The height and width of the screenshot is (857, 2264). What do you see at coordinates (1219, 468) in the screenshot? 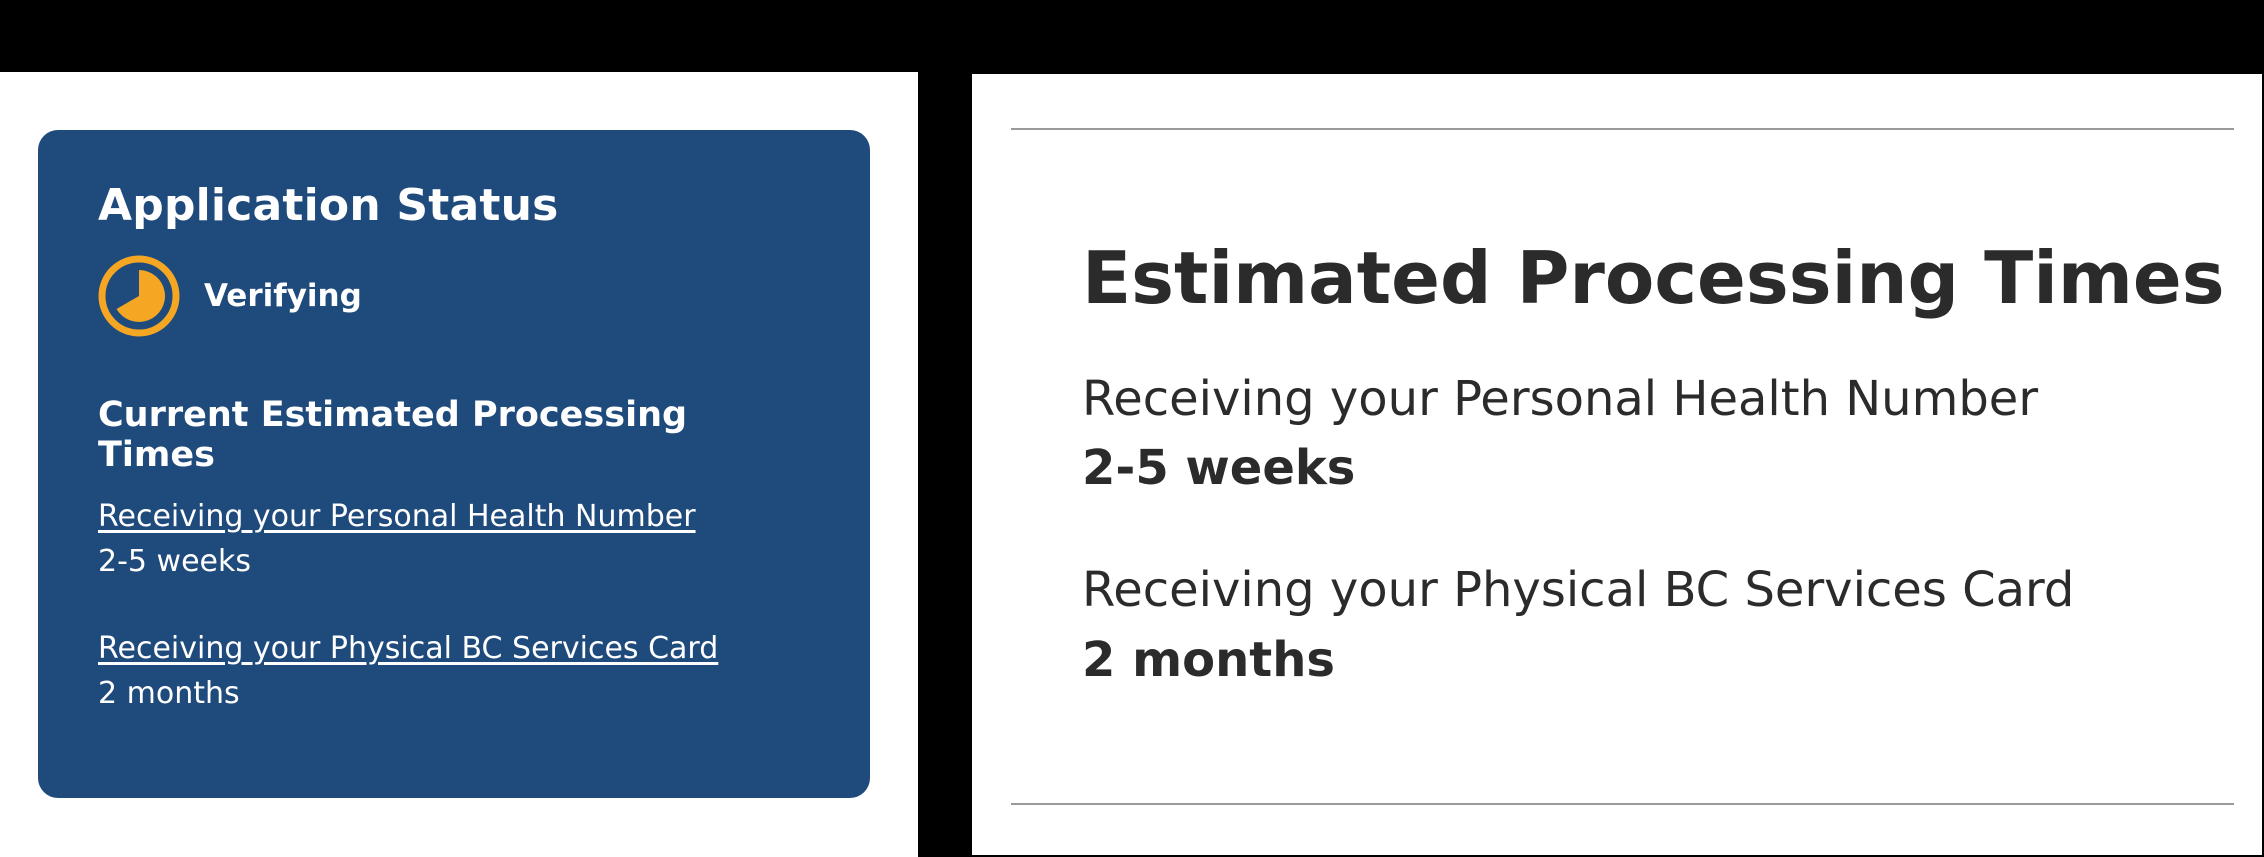
I see `phn-value: 2-5 weeks` at bounding box center [1219, 468].